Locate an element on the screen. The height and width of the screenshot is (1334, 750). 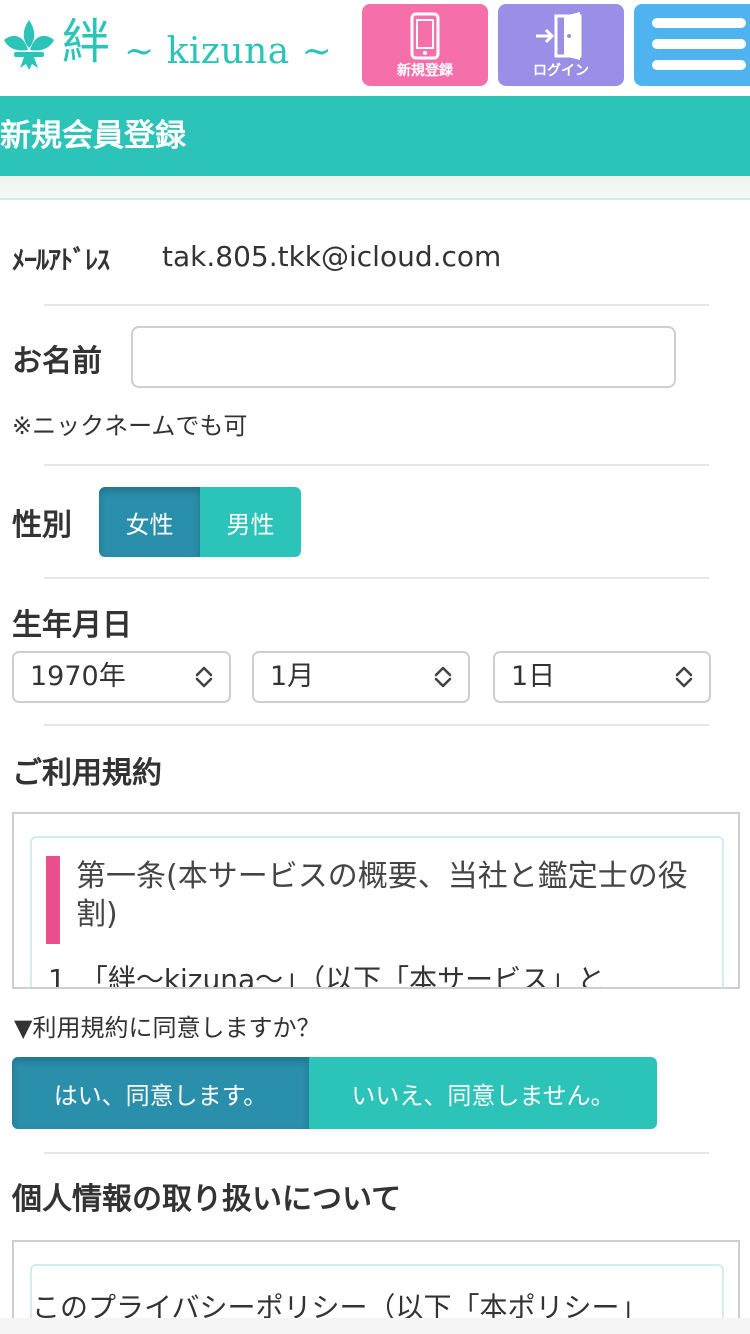
terms-agree-no: いいえ、同意しません。 is located at coordinates (483, 1093).